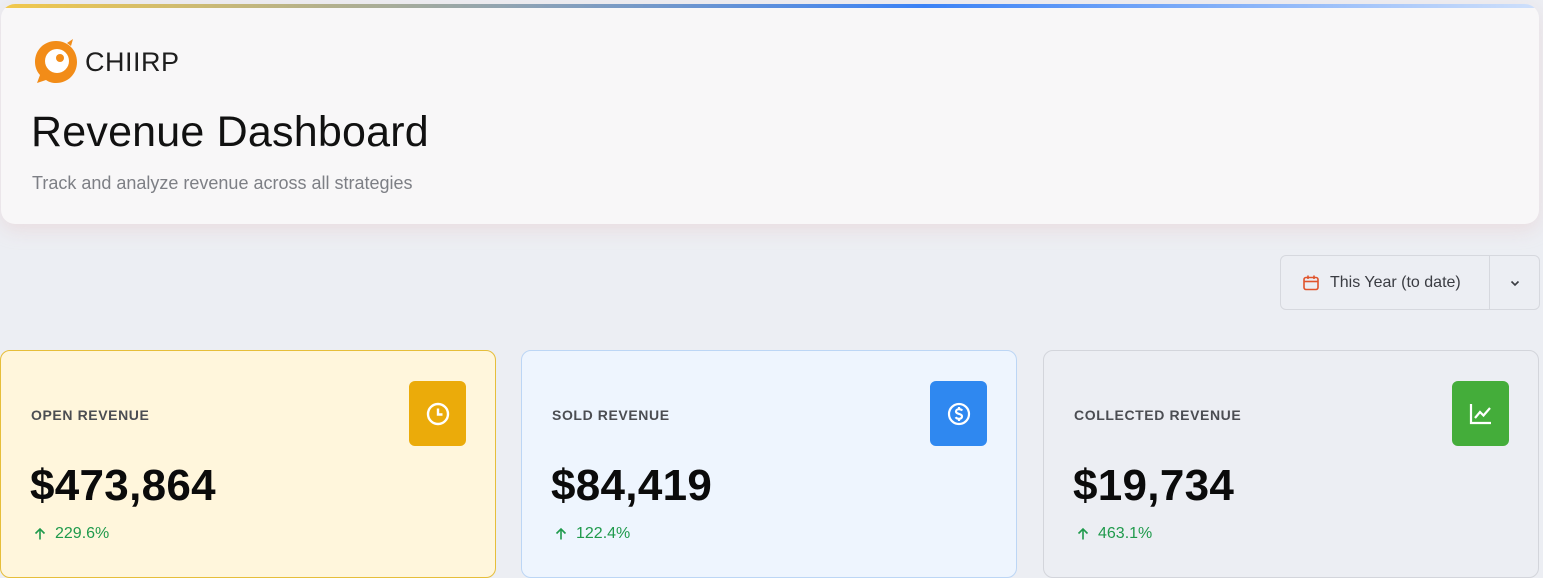  Describe the element at coordinates (611, 415) in the screenshot. I see `metric-label: SOLD REVENUE` at that location.